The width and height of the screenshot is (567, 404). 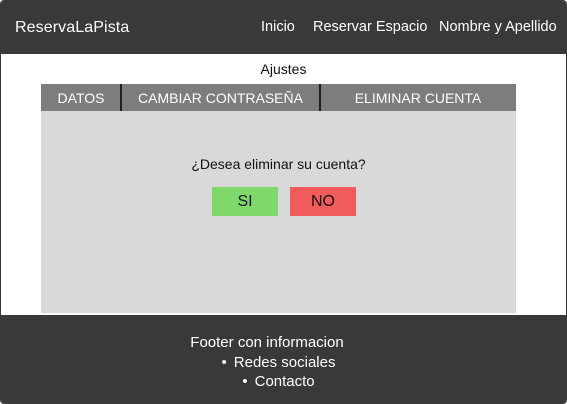 I want to click on tab-cambiar-contrasena: CAMBIAR CONTRASEÑA, so click(x=220, y=97).